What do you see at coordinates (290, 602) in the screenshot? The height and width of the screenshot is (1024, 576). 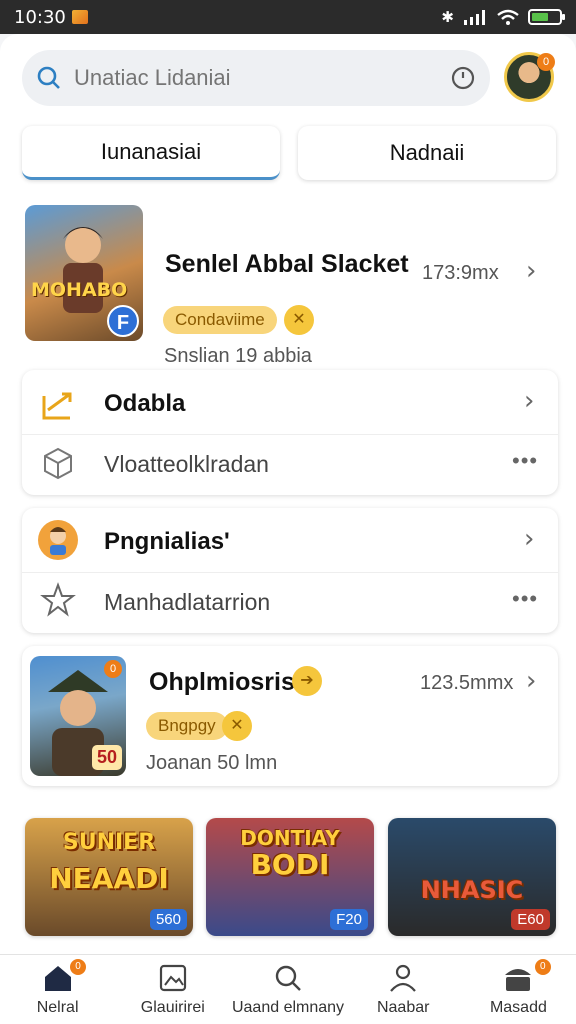 I see `menu-item-row-2: Manhadlatarrion •••` at bounding box center [290, 602].